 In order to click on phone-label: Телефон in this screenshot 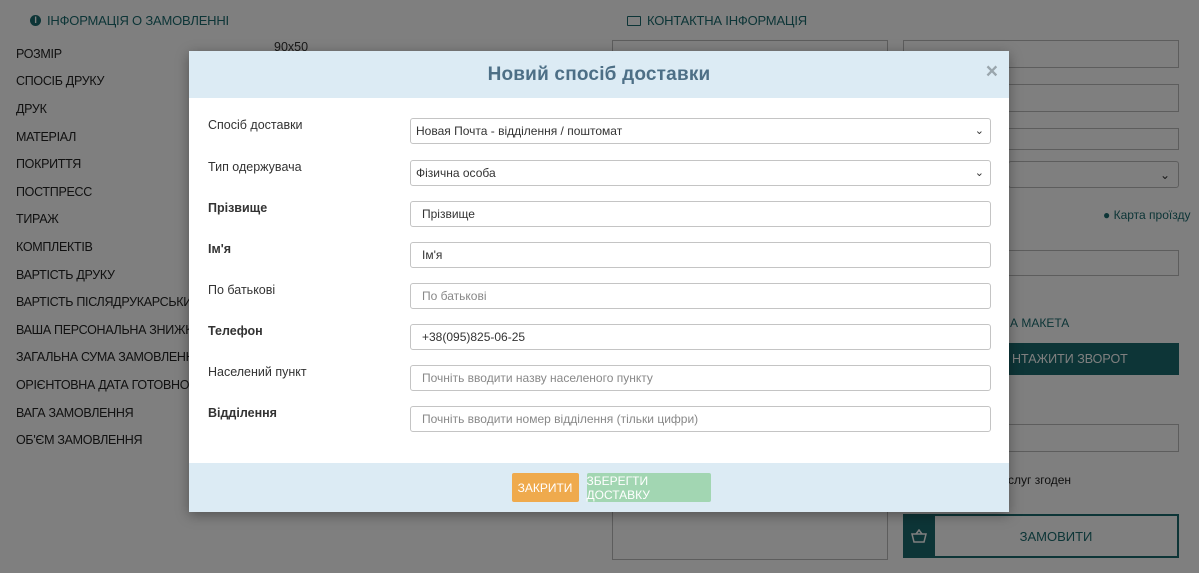, I will do `click(235, 331)`.